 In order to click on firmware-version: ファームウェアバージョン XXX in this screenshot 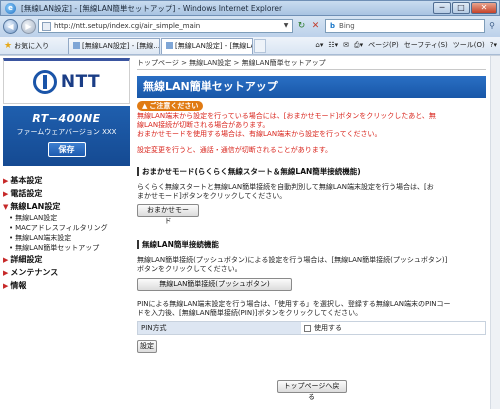, I will do `click(66, 132)`.